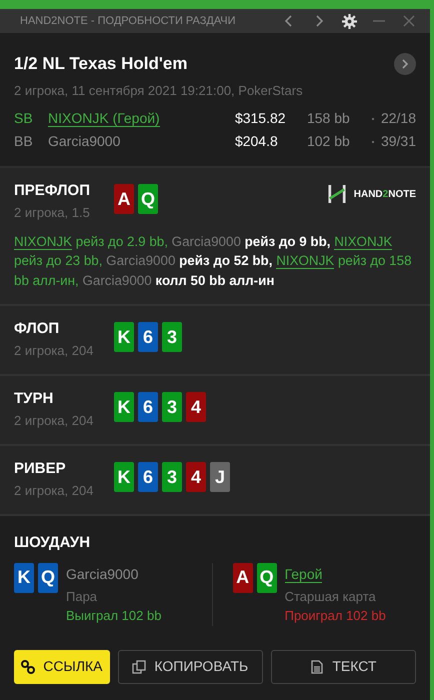 The height and width of the screenshot is (700, 434). What do you see at coordinates (337, 194) in the screenshot?
I see `logo-icon` at bounding box center [337, 194].